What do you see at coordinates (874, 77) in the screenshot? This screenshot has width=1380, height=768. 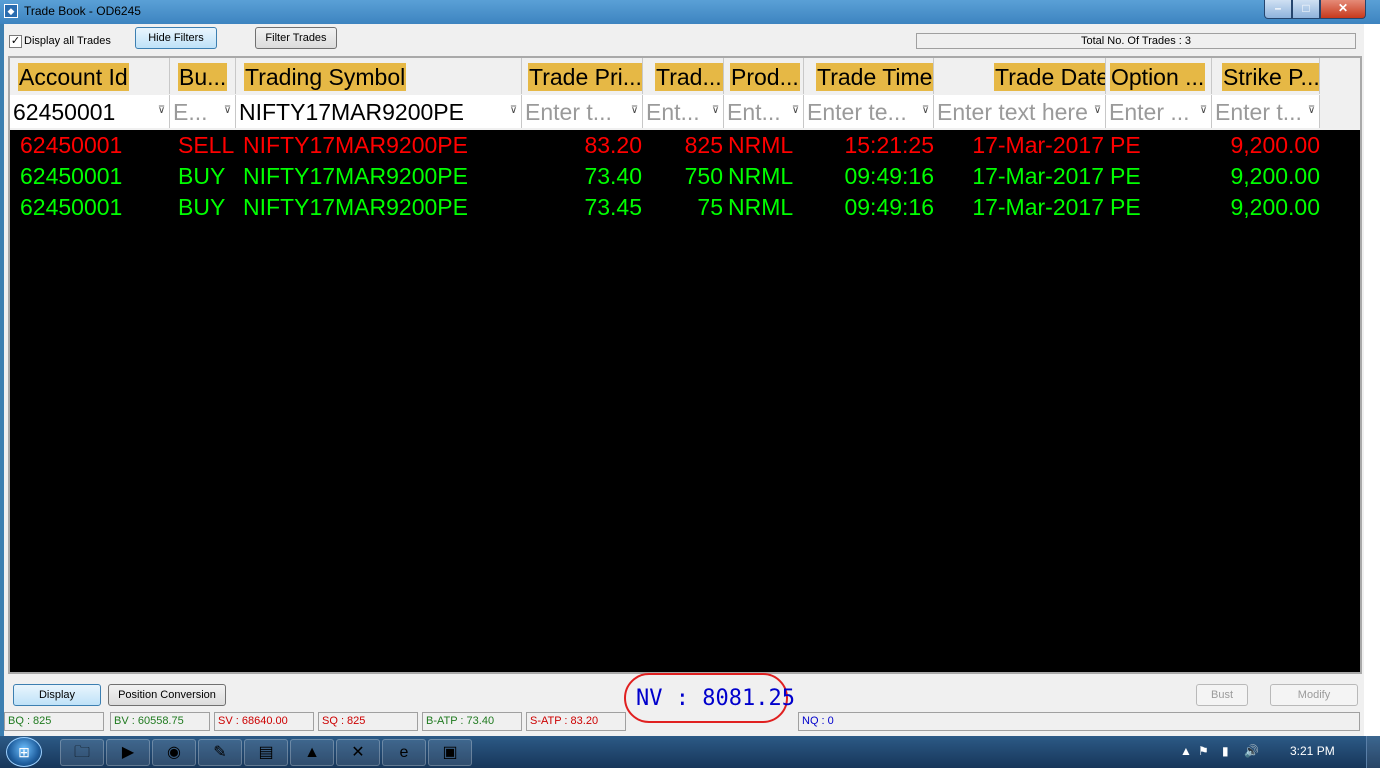 I see `column-header-label: Trade Time` at bounding box center [874, 77].